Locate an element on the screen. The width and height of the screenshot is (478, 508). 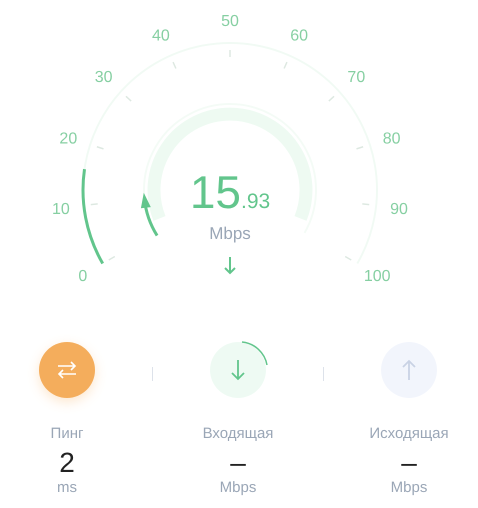
scale-label: 80 is located at coordinates (391, 139).